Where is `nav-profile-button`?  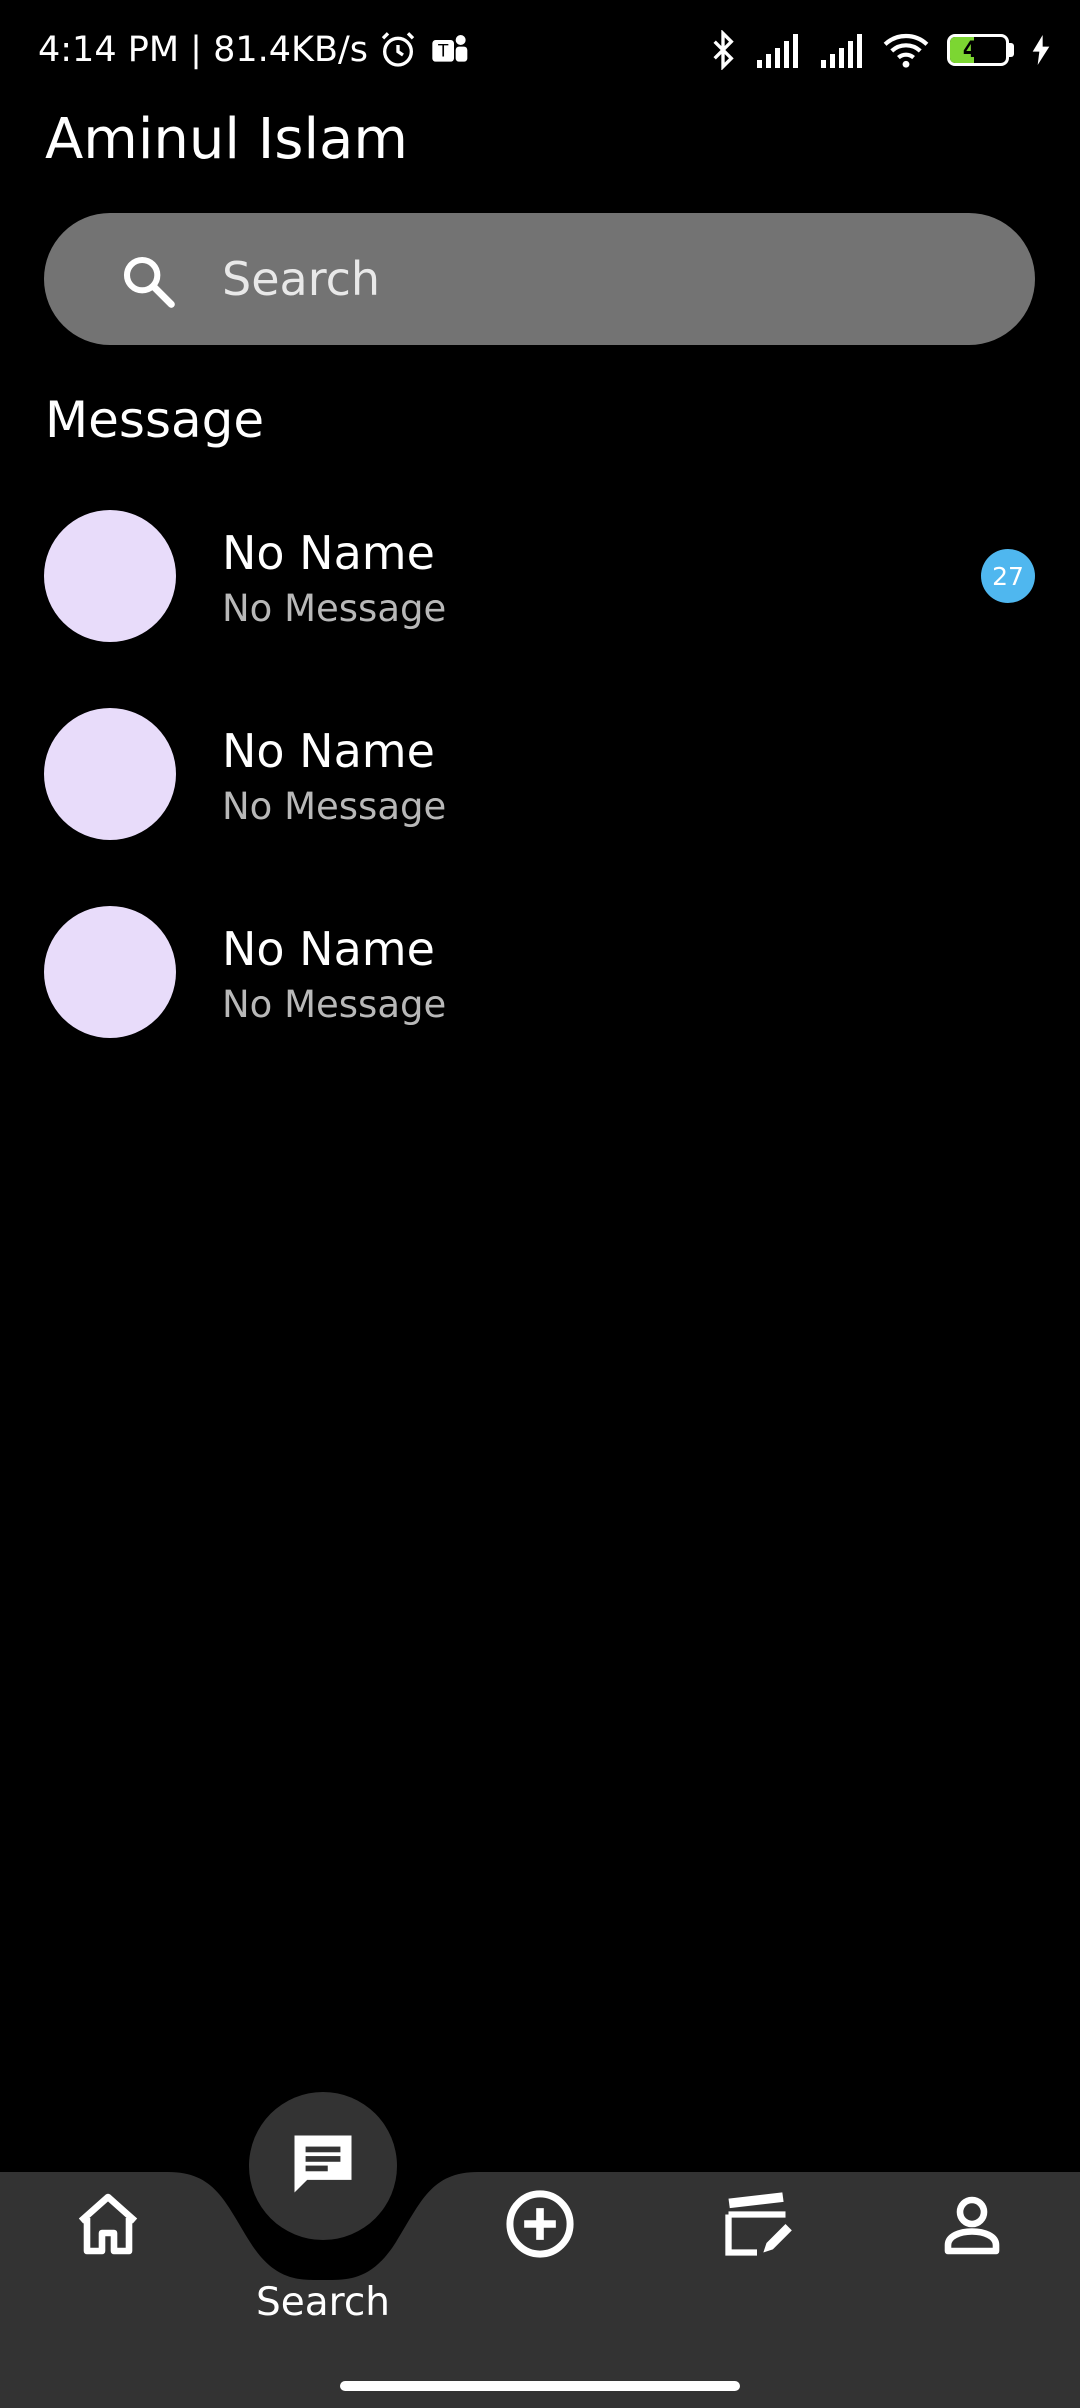 nav-profile-button is located at coordinates (972, 2226).